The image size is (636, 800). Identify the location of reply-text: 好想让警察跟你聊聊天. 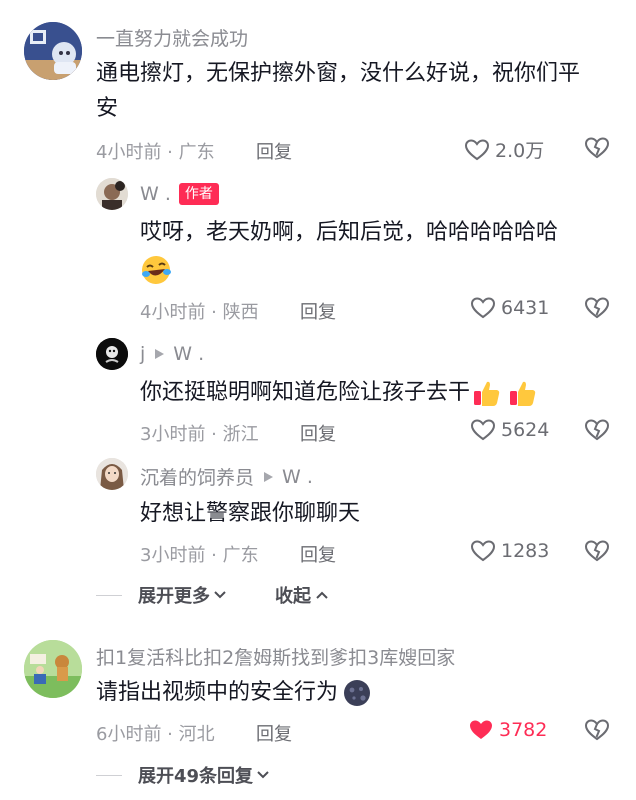
(250, 513).